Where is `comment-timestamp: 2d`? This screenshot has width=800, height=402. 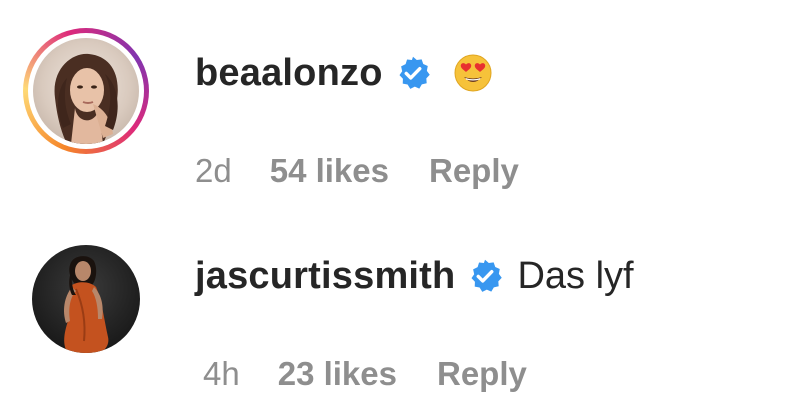 comment-timestamp: 2d is located at coordinates (213, 171).